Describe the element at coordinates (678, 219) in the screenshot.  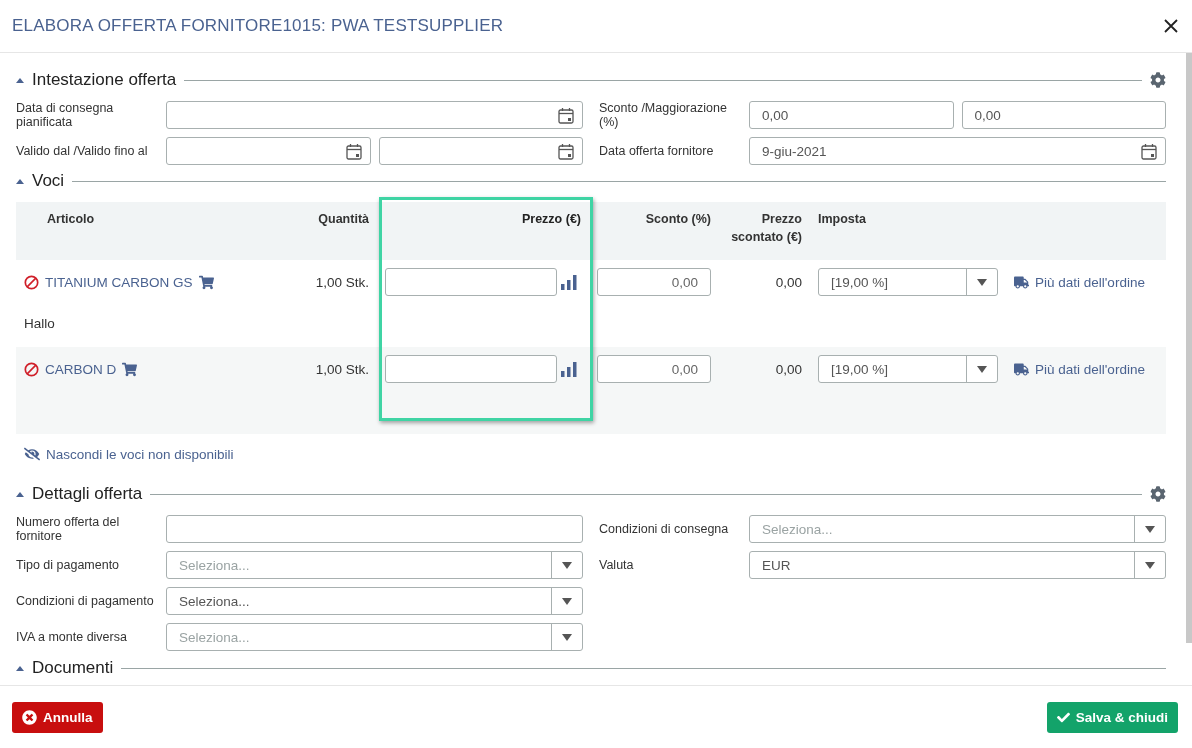
I see `column-header: Sconto (%)` at that location.